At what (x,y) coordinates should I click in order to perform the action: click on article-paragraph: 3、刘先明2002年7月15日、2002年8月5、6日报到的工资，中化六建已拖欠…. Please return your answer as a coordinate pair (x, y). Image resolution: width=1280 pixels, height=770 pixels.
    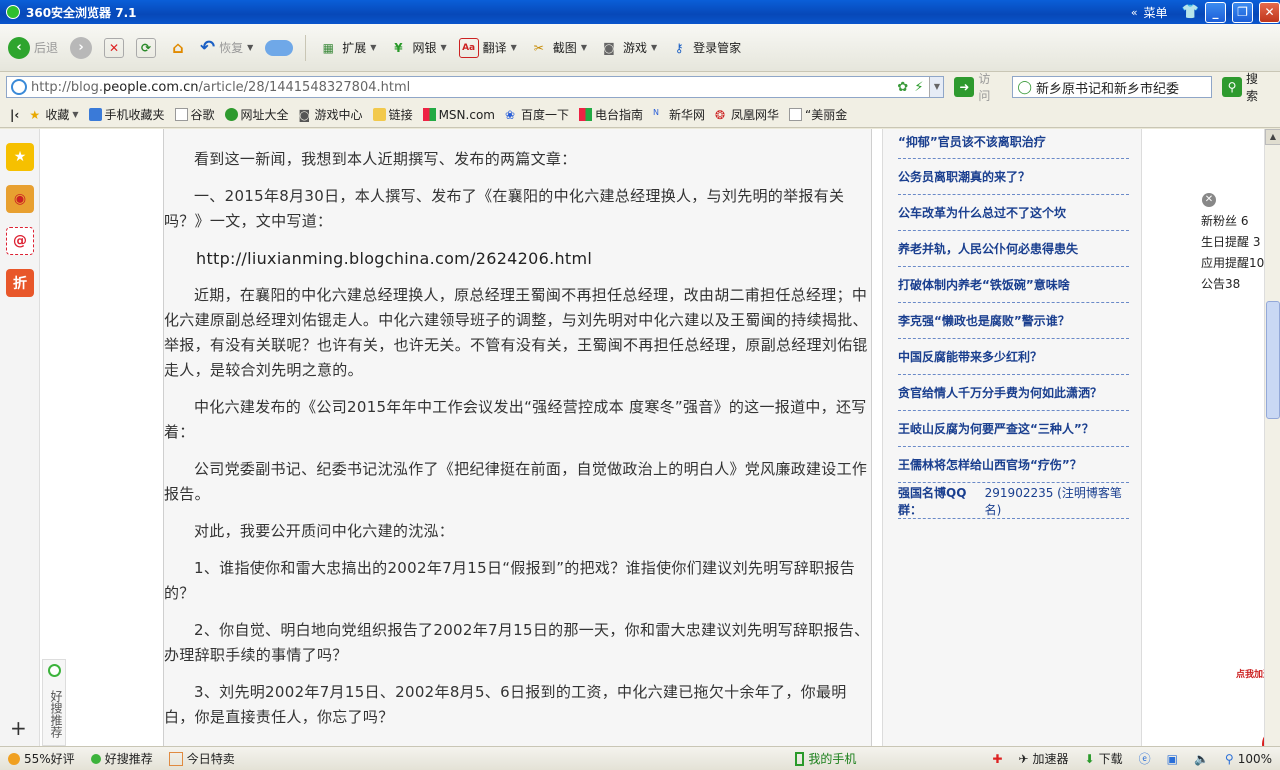
    Looking at the image, I should click on (505, 704).